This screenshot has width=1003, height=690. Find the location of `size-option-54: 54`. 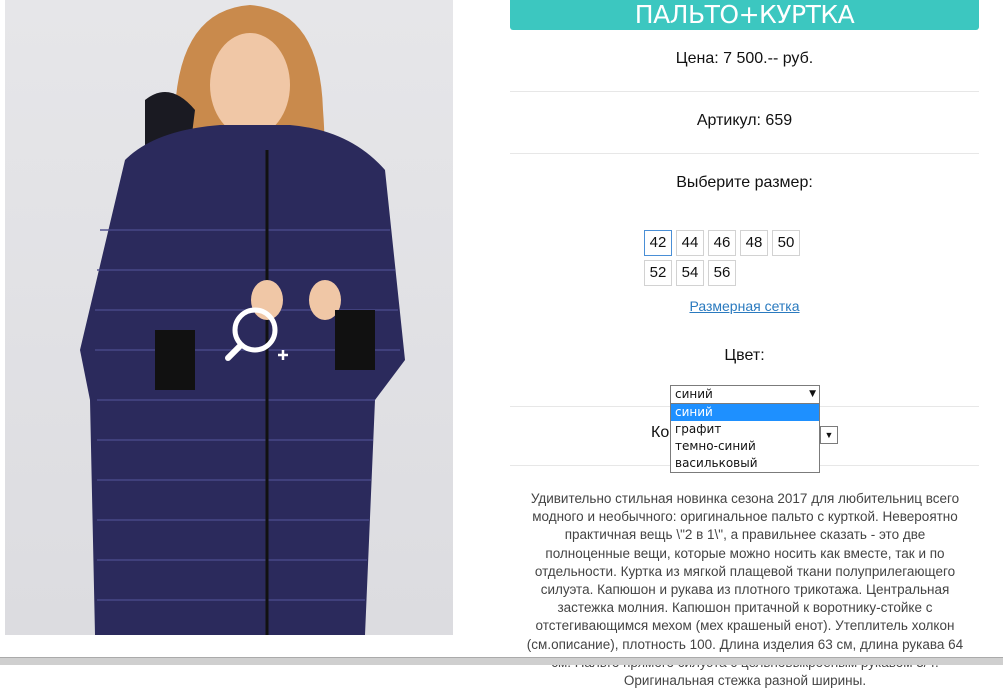

size-option-54: 54 is located at coordinates (690, 273).